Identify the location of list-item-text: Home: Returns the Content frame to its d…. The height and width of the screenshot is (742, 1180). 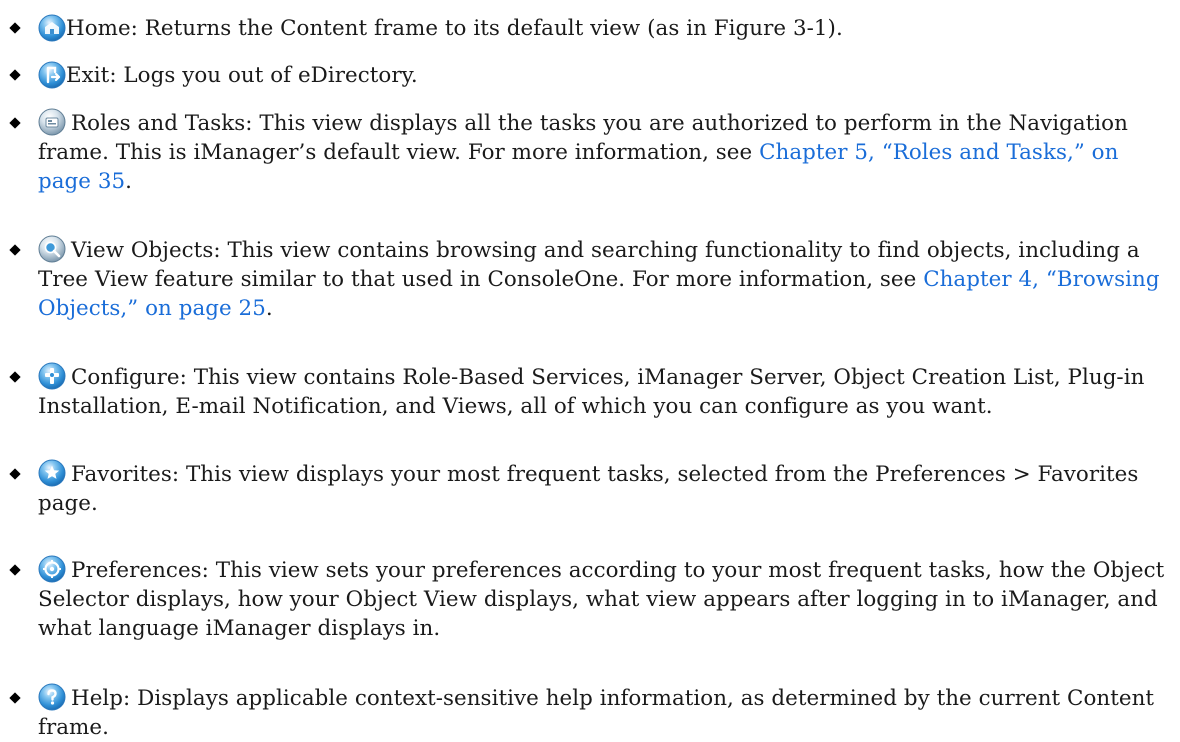
(454, 28).